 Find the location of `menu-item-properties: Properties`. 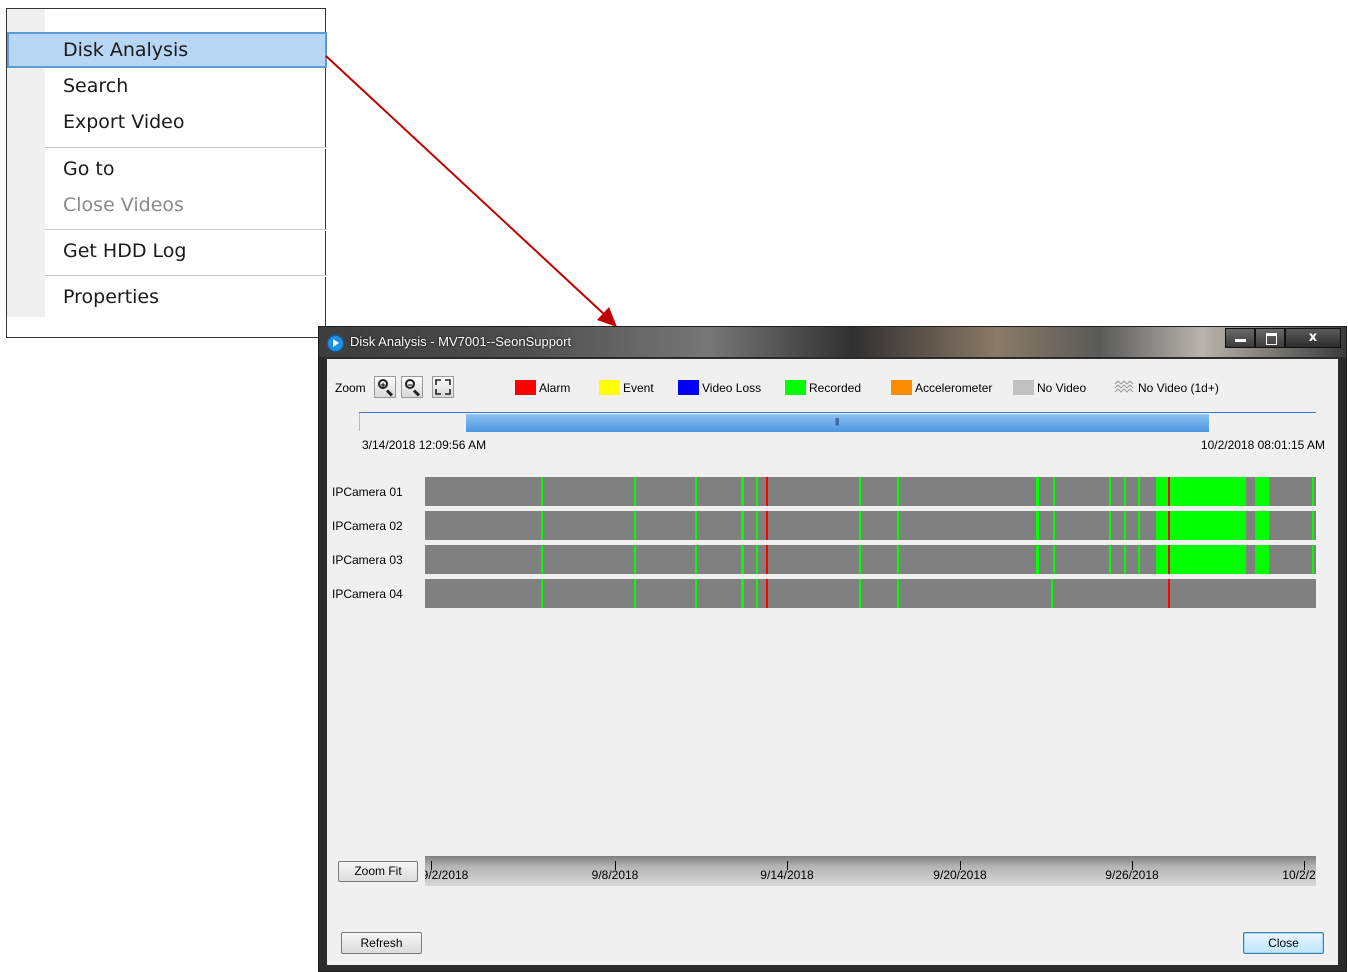

menu-item-properties: Properties is located at coordinates (167, 297).